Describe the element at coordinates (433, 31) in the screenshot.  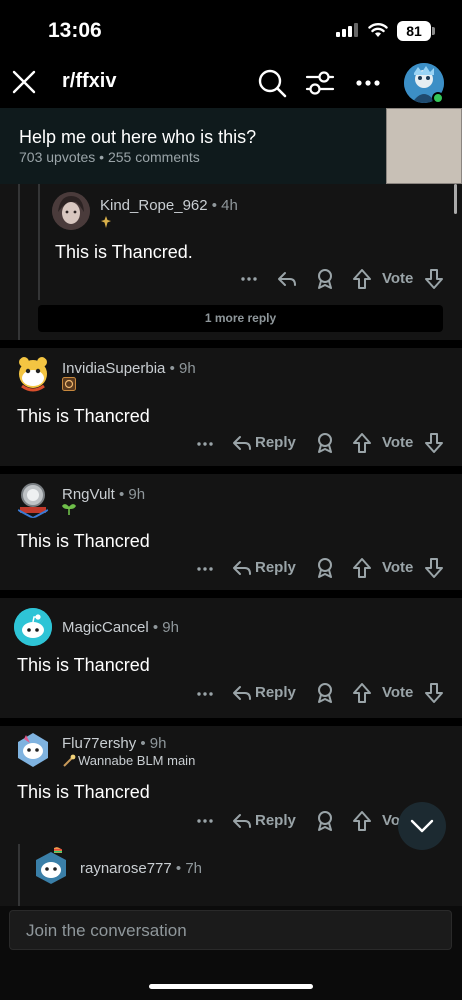
I see `battery-tip` at that location.